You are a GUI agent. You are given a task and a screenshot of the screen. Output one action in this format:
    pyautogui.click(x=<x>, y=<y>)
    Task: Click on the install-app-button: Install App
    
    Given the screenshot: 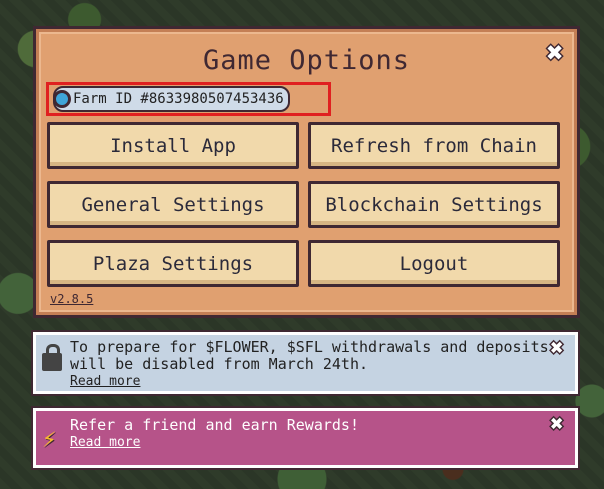 What is the action you would take?
    pyautogui.click(x=173, y=145)
    